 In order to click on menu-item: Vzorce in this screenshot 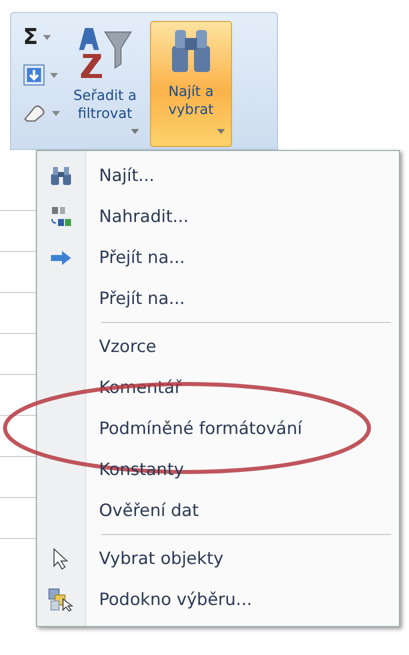, I will do `click(127, 346)`.